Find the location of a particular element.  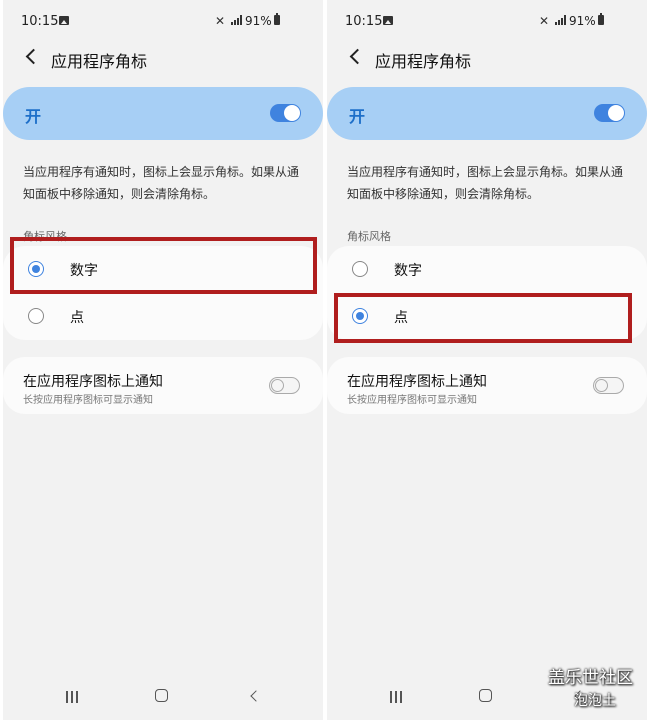

radio-number is located at coordinates (360, 269).